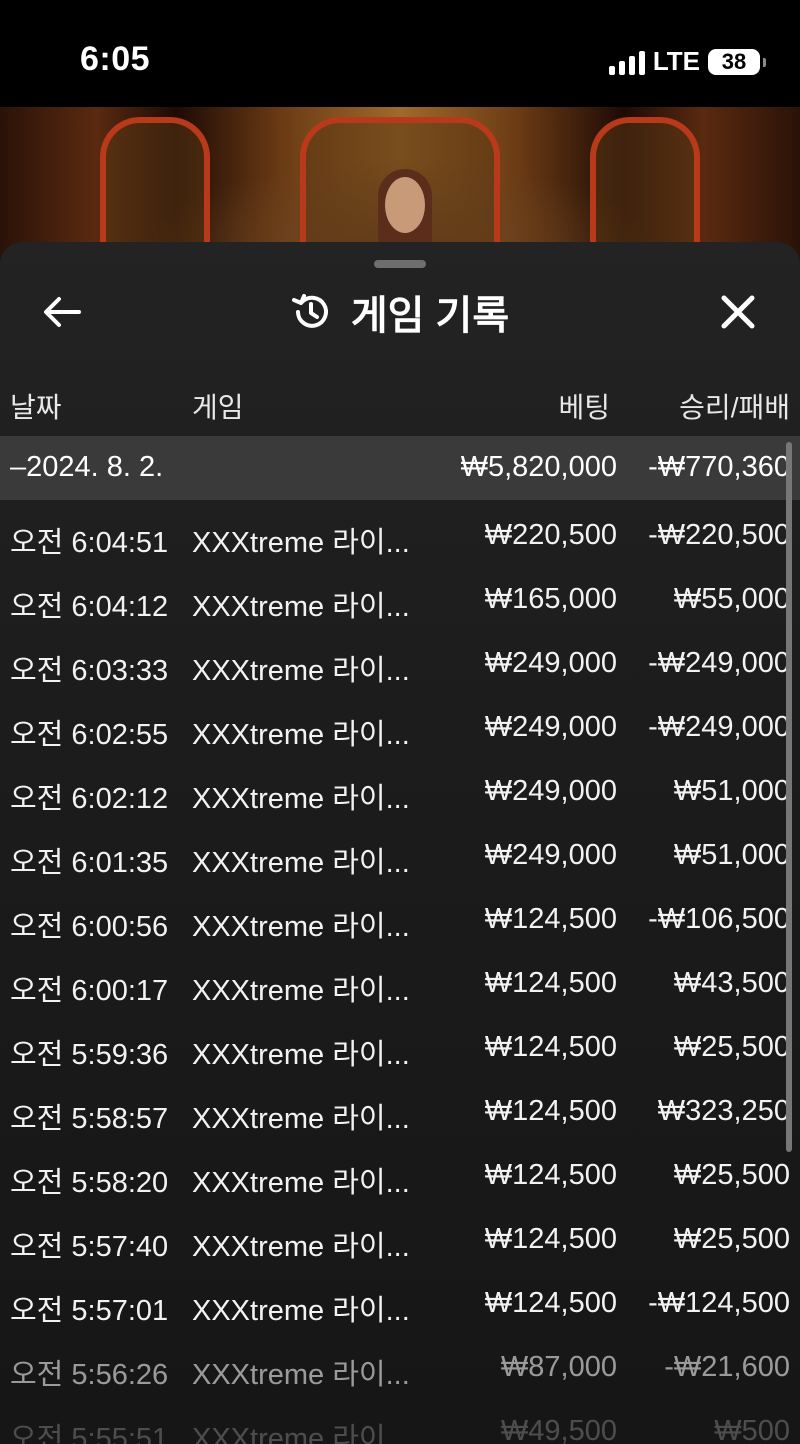  What do you see at coordinates (89, 1247) in the screenshot?
I see `row-time: 오전 5:57:40` at bounding box center [89, 1247].